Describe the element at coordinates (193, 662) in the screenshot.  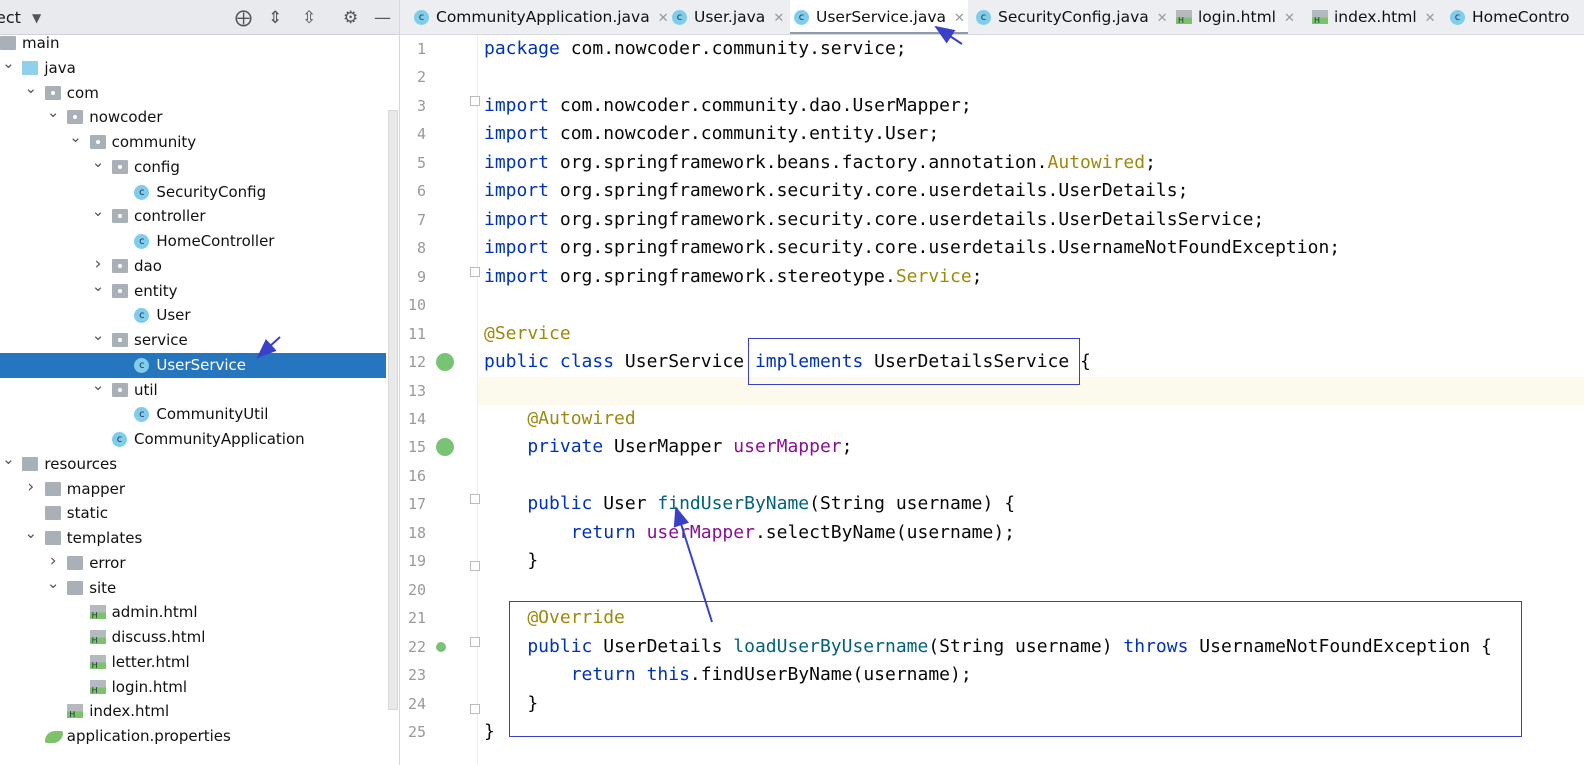
I see `tree-item: Hletter.html` at that location.